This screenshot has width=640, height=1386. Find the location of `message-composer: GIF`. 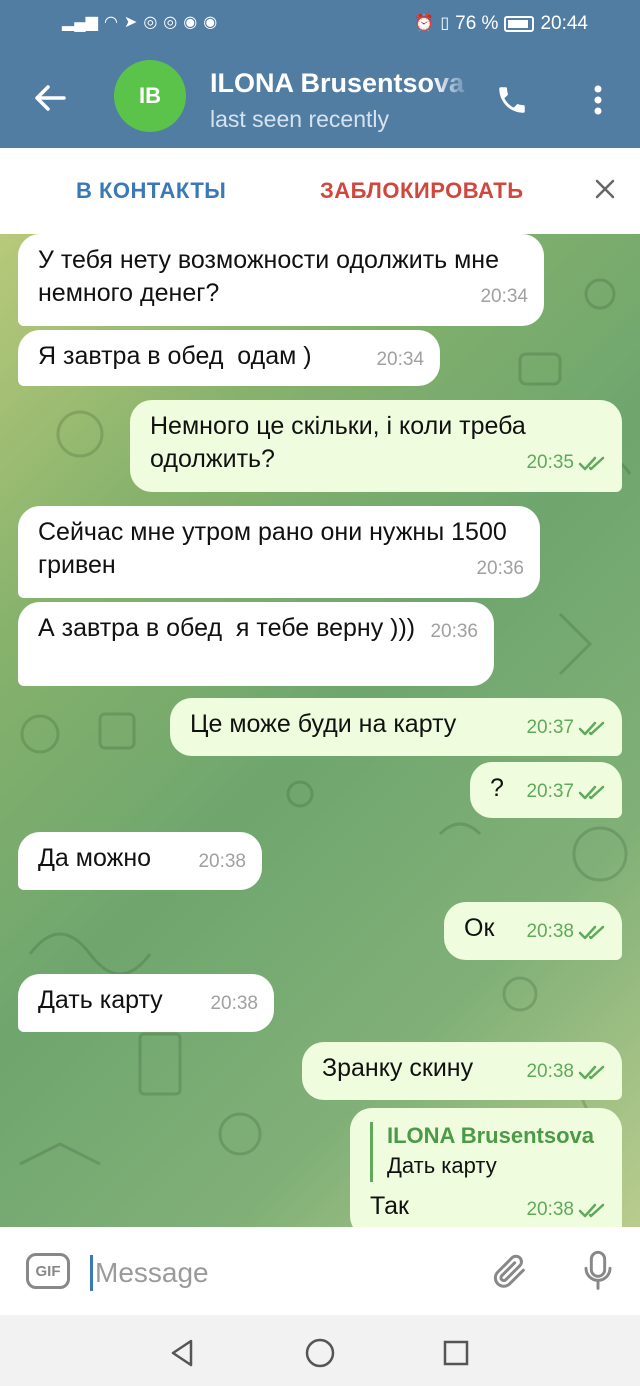

message-composer: GIF is located at coordinates (320, 1271).